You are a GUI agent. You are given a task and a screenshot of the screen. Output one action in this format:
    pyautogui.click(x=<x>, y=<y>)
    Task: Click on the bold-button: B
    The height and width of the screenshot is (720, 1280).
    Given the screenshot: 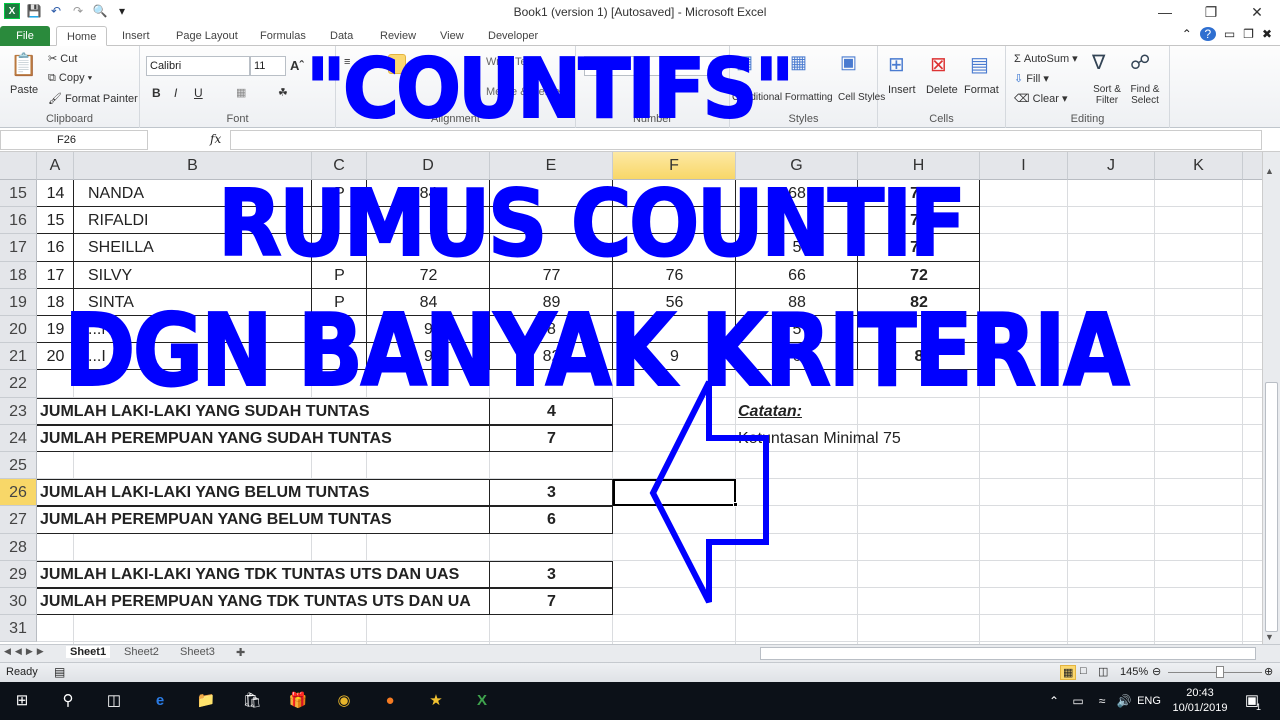 What is the action you would take?
    pyautogui.click(x=156, y=93)
    